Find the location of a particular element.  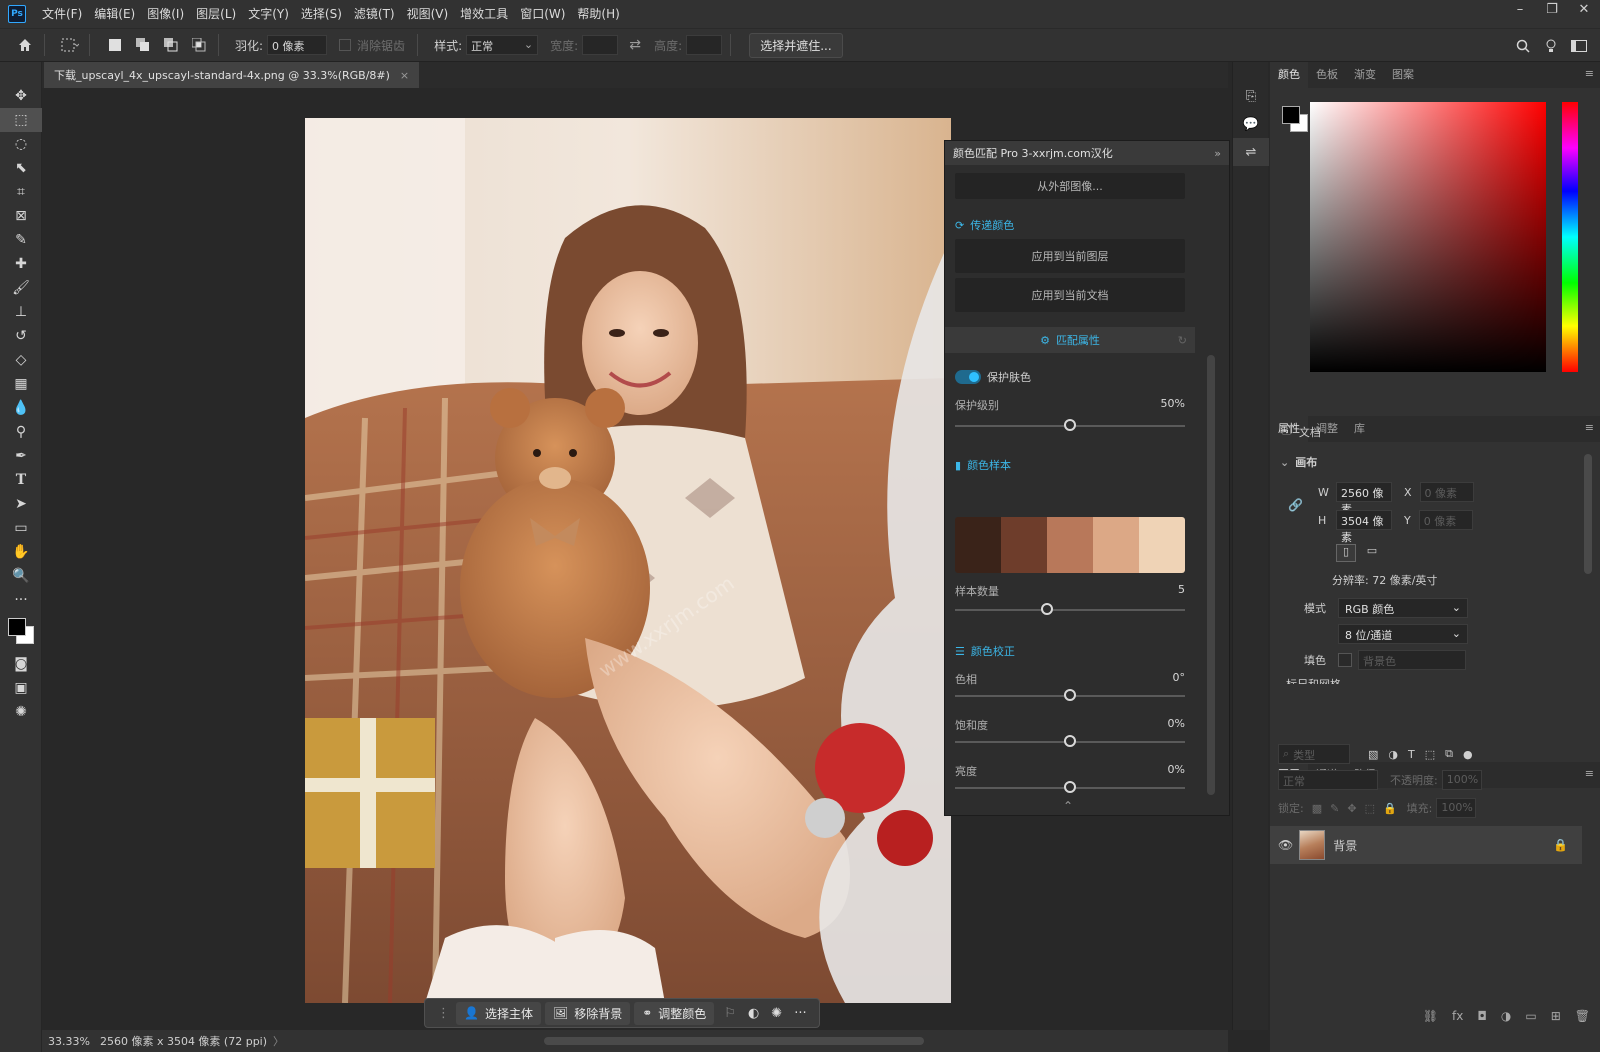

properties-menu-icon: ≡ is located at coordinates (1589, 427).